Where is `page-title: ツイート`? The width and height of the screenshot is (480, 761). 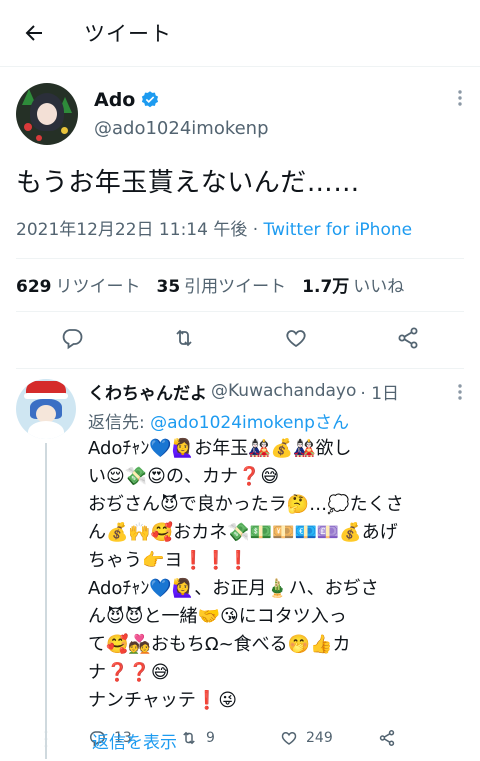
page-title: ツイート is located at coordinates (128, 34).